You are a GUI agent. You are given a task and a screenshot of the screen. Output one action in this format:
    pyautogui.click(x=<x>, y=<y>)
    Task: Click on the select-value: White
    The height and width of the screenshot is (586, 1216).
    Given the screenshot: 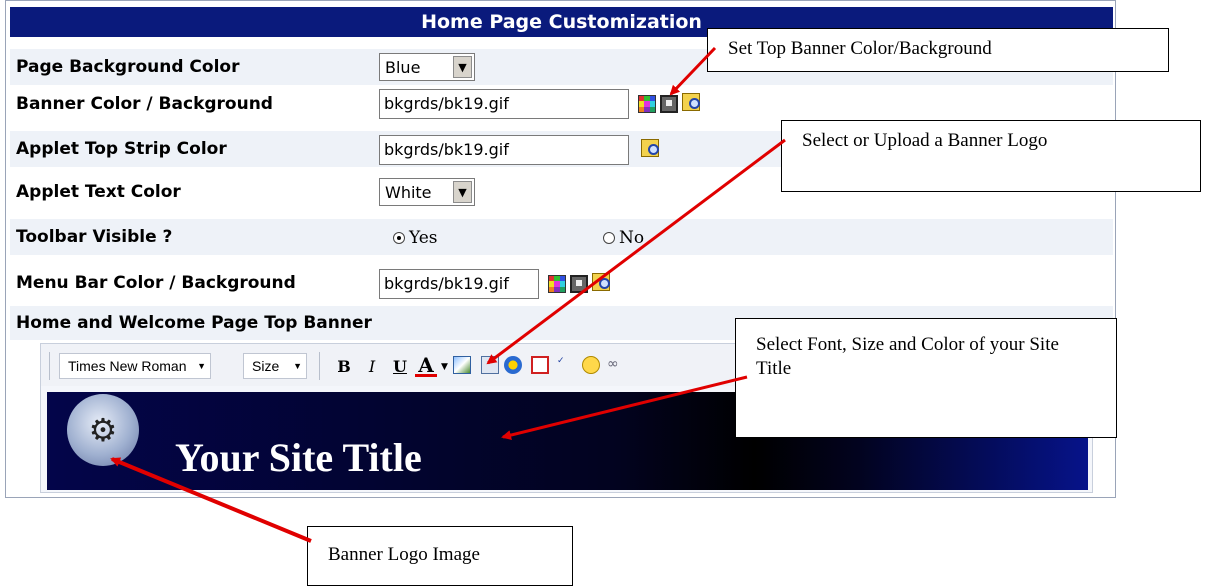 What is the action you would take?
    pyautogui.click(x=408, y=192)
    